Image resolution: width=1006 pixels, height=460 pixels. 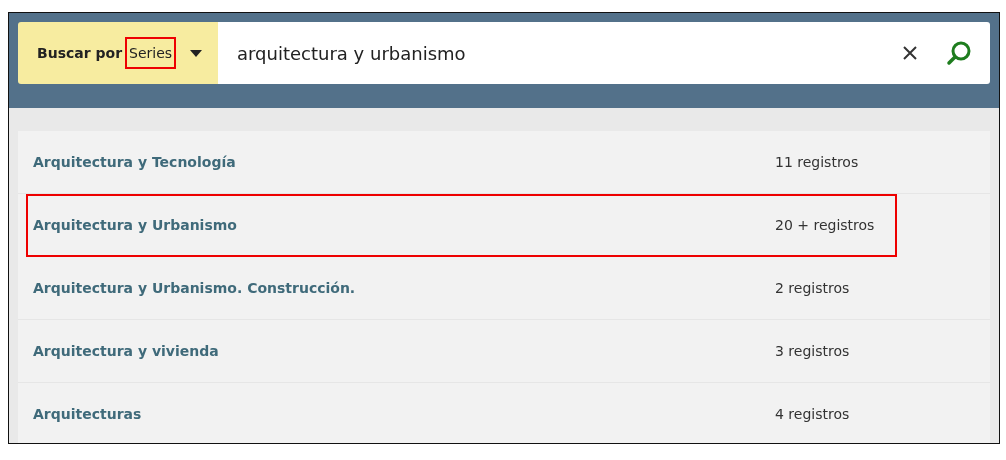 What do you see at coordinates (151, 53) in the screenshot?
I see `scope-value: Series` at bounding box center [151, 53].